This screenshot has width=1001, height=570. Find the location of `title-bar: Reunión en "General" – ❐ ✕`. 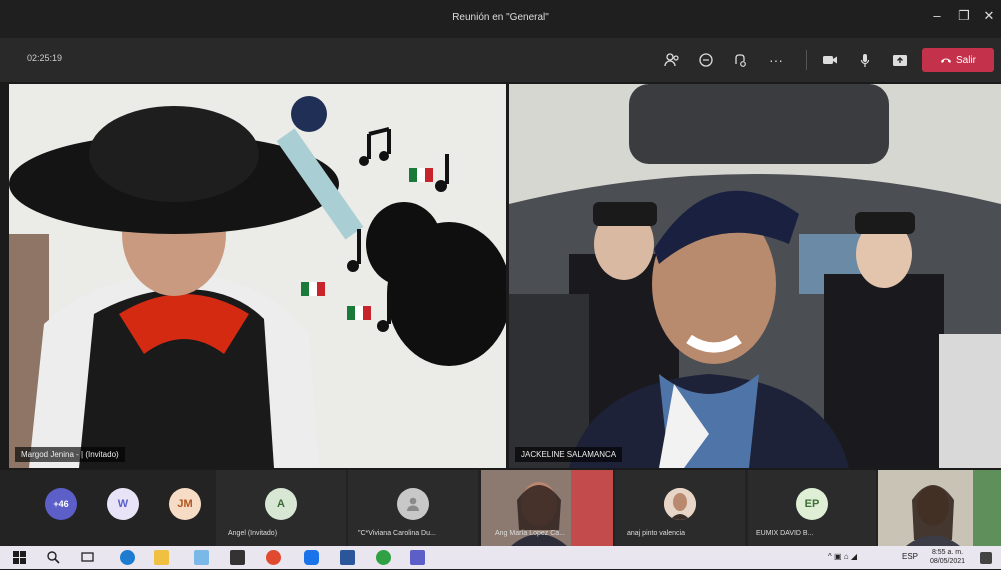

title-bar: Reunión en "General" – ❐ ✕ is located at coordinates (500, 19).